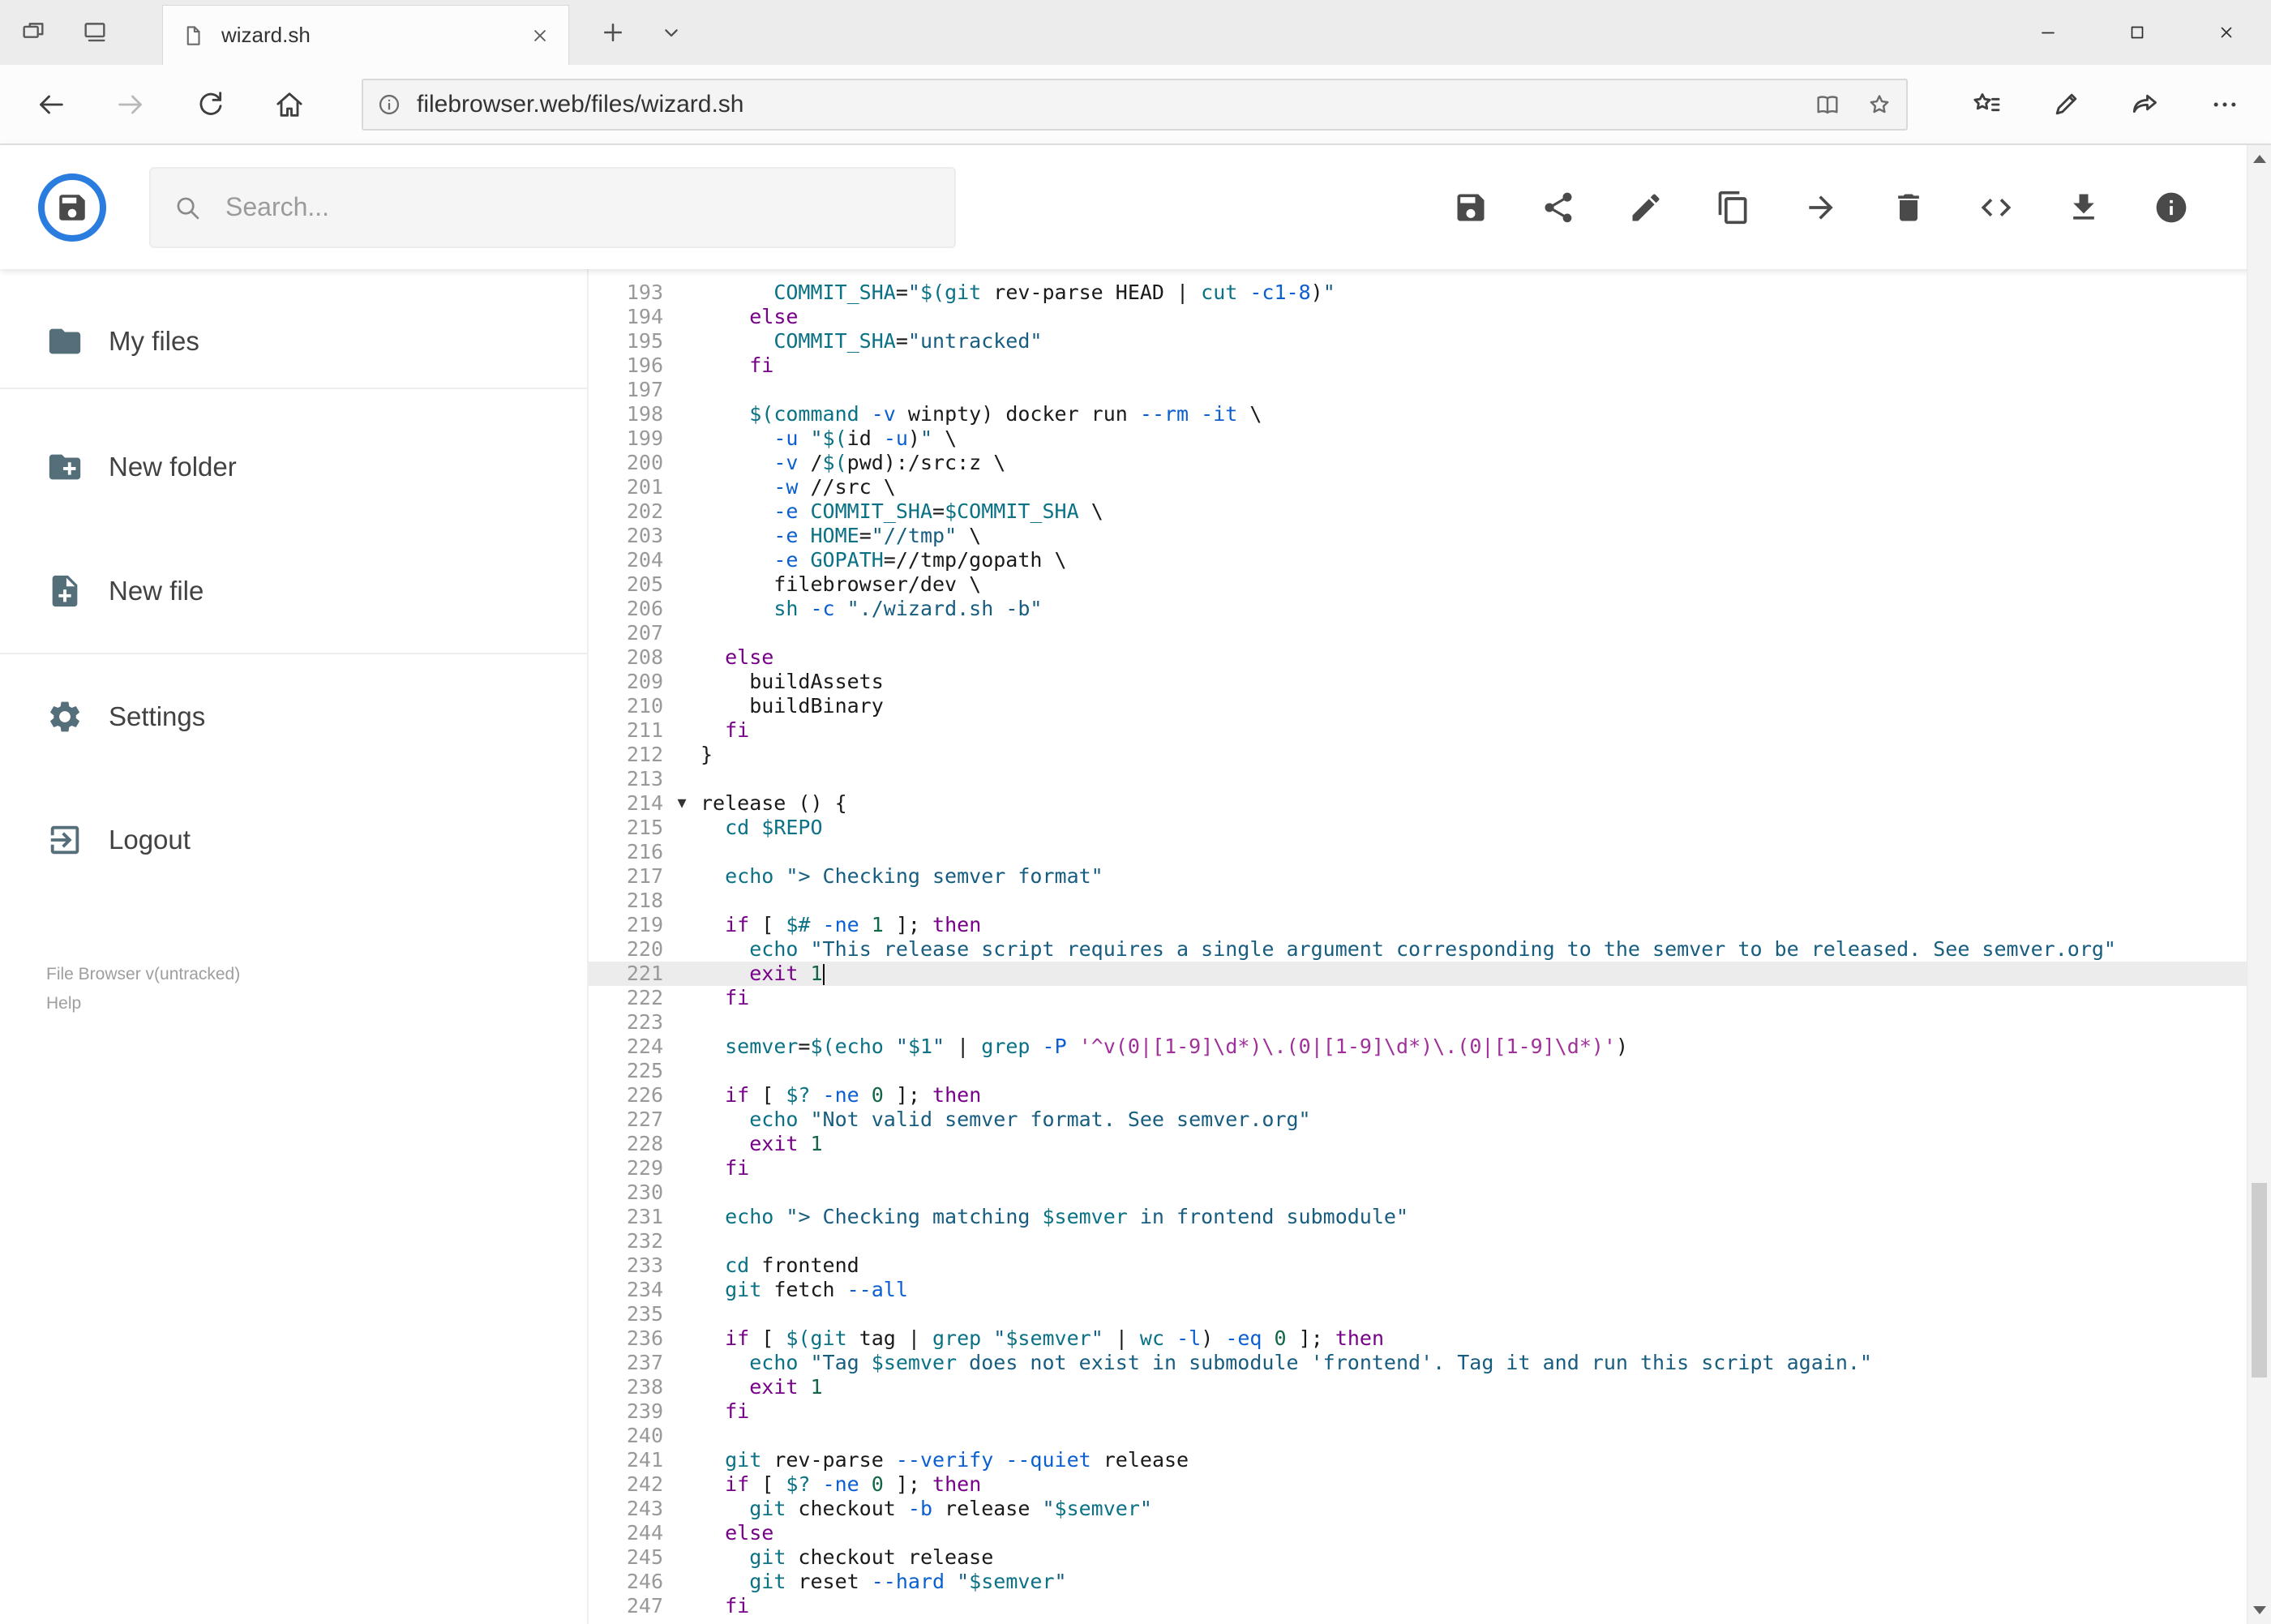 Image resolution: width=2271 pixels, height=1624 pixels. Describe the element at coordinates (1430, 1509) in the screenshot. I see `code-line-243: 243 git checkout -b release "$semver"` at that location.